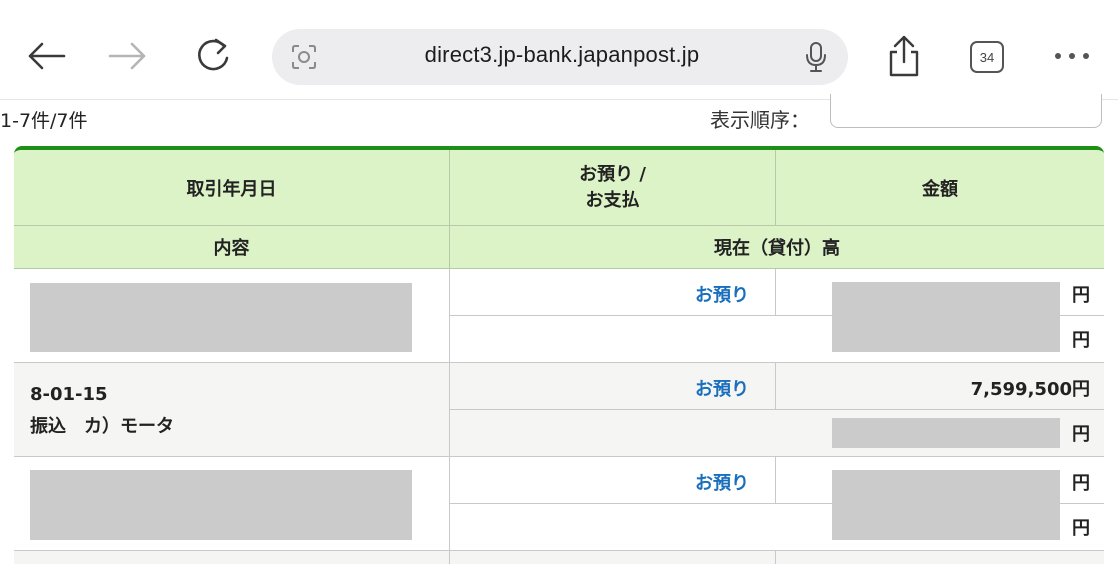 The image size is (1118, 564). Describe the element at coordinates (966, 111) in the screenshot. I see `sort-order-select` at that location.